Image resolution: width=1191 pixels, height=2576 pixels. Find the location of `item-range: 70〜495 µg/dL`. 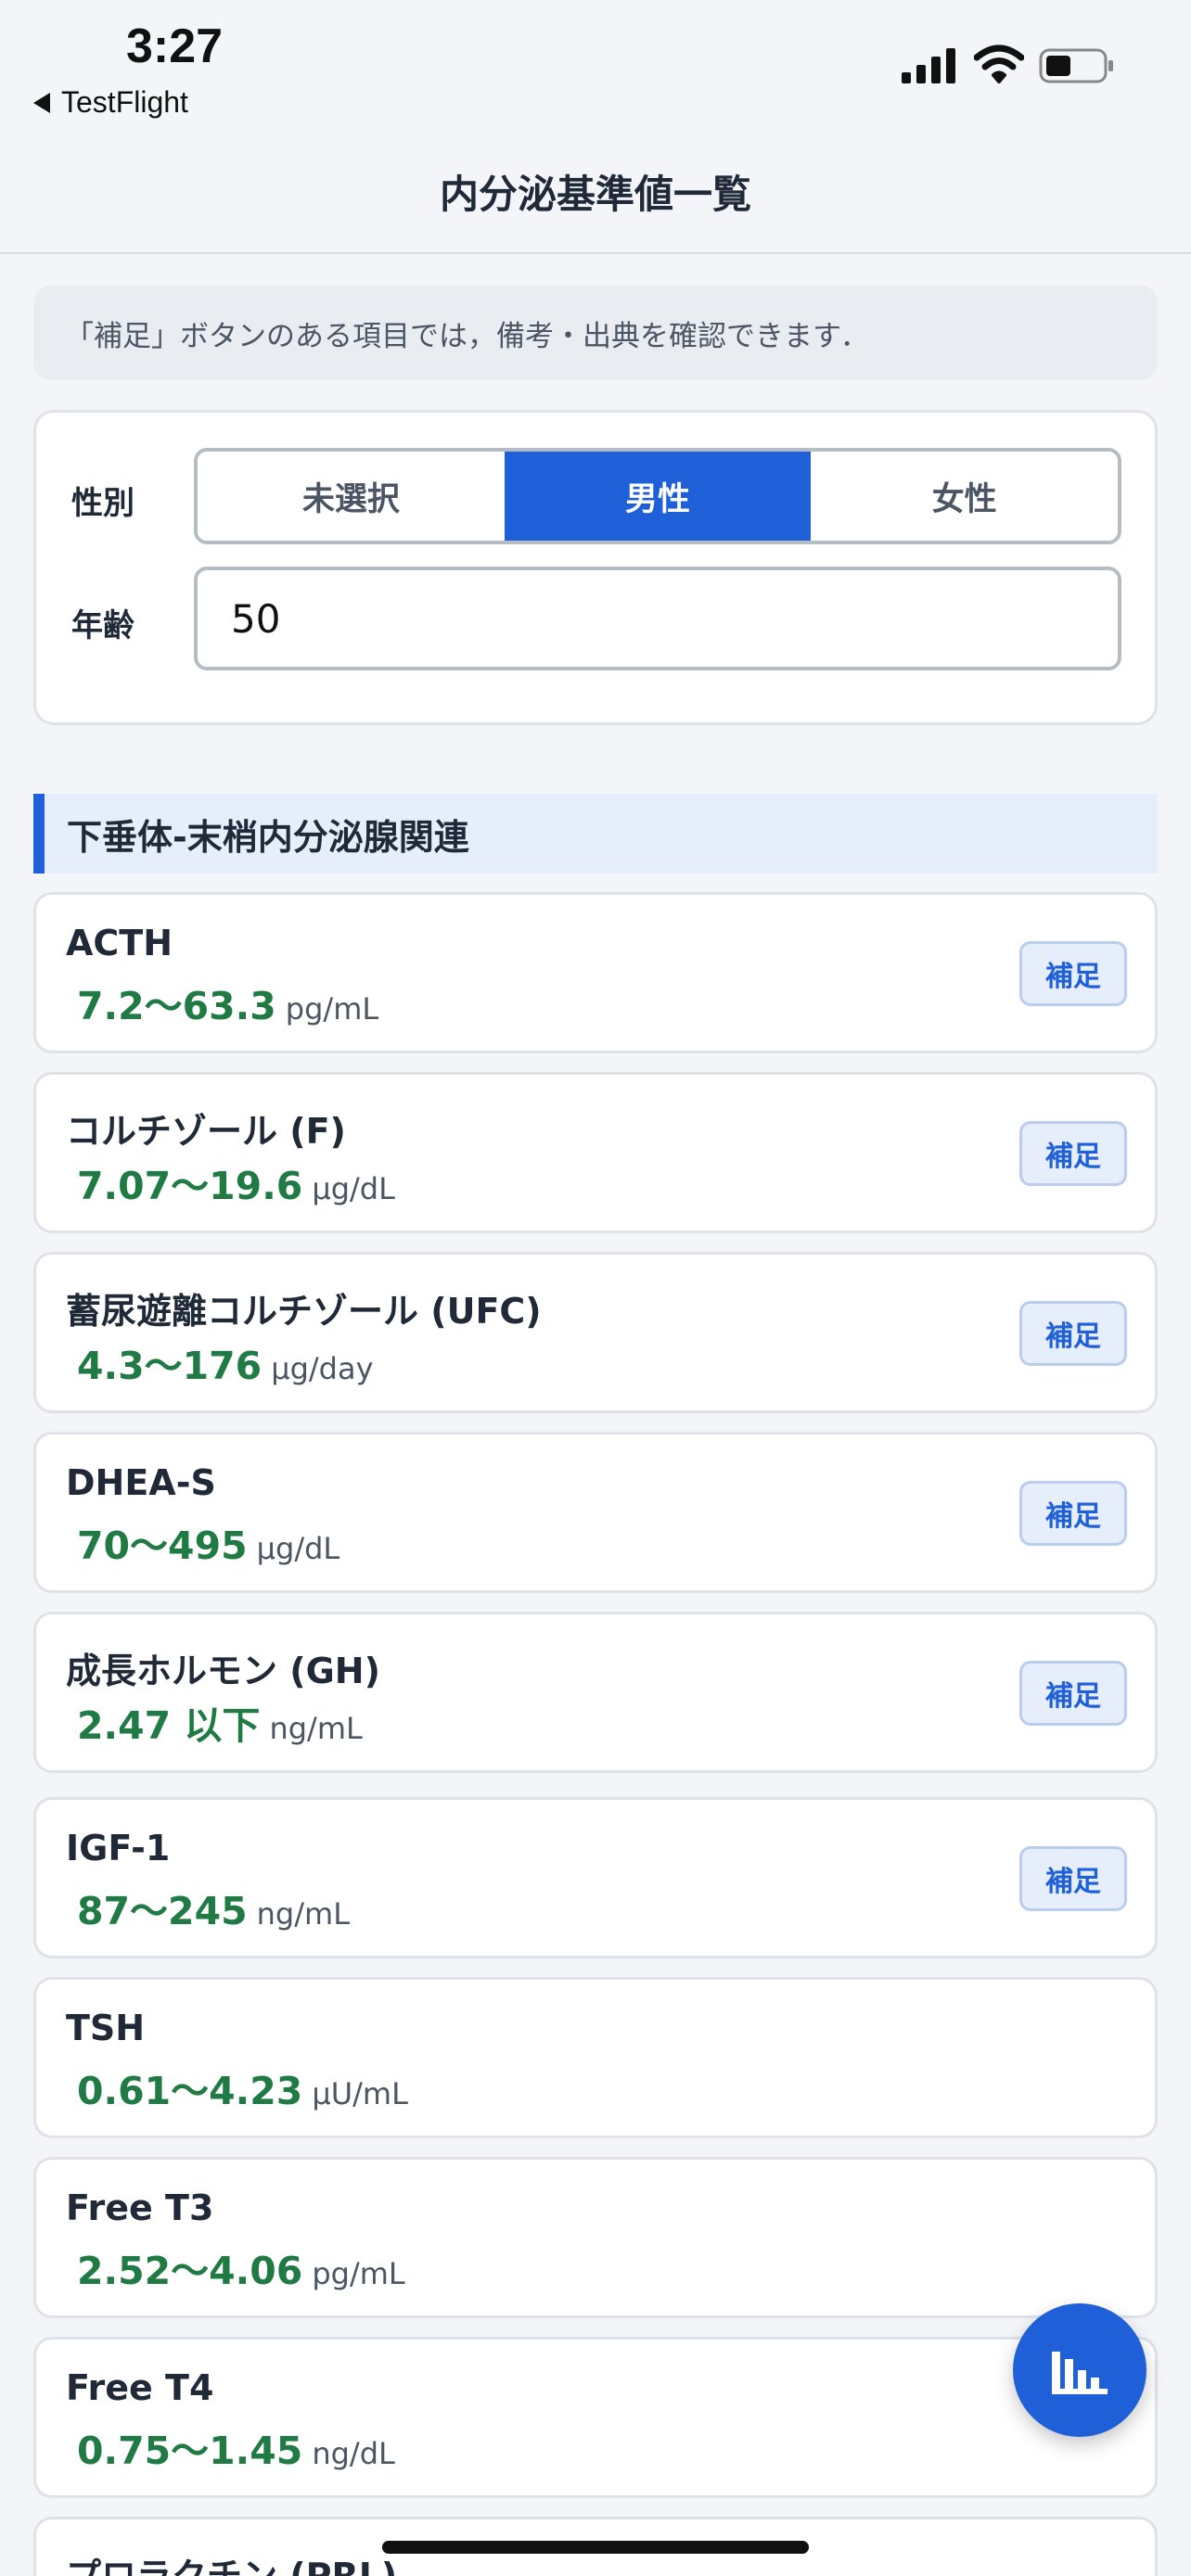

item-range: 70〜495 µg/dL is located at coordinates (208, 1542).